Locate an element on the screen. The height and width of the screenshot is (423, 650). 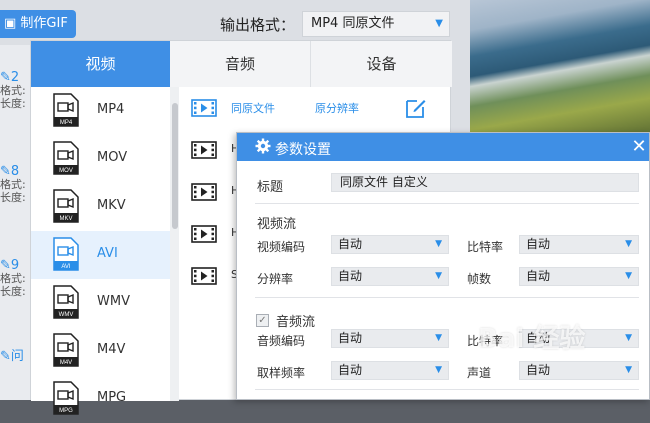
output-format-select: MP4 同原文件 ▼ is located at coordinates (376, 24).